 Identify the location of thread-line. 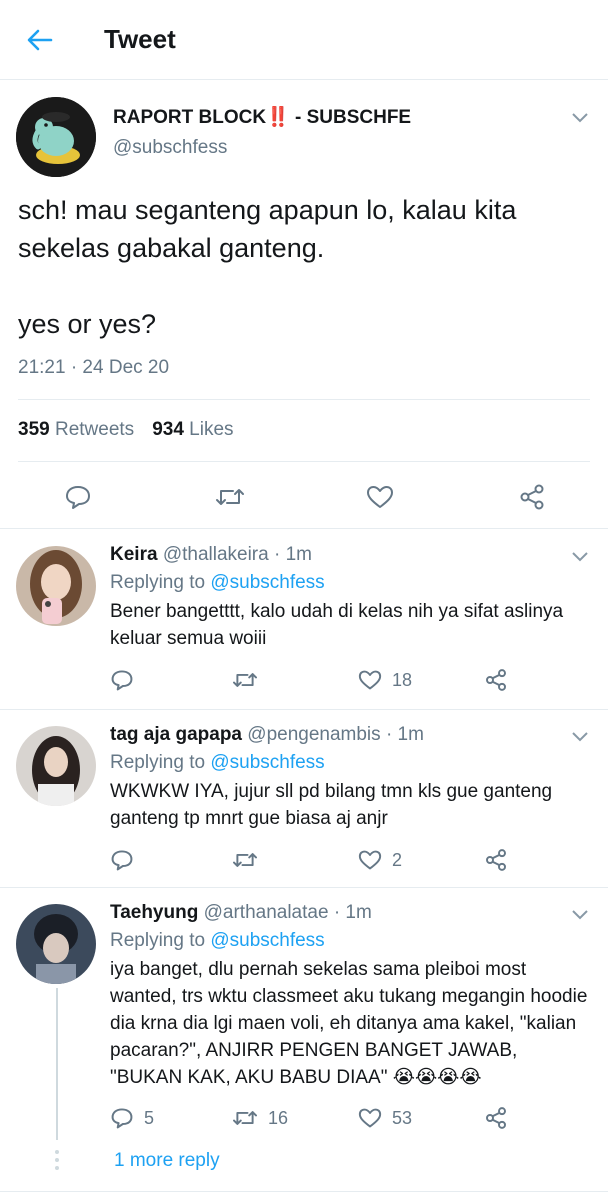
(57, 1064).